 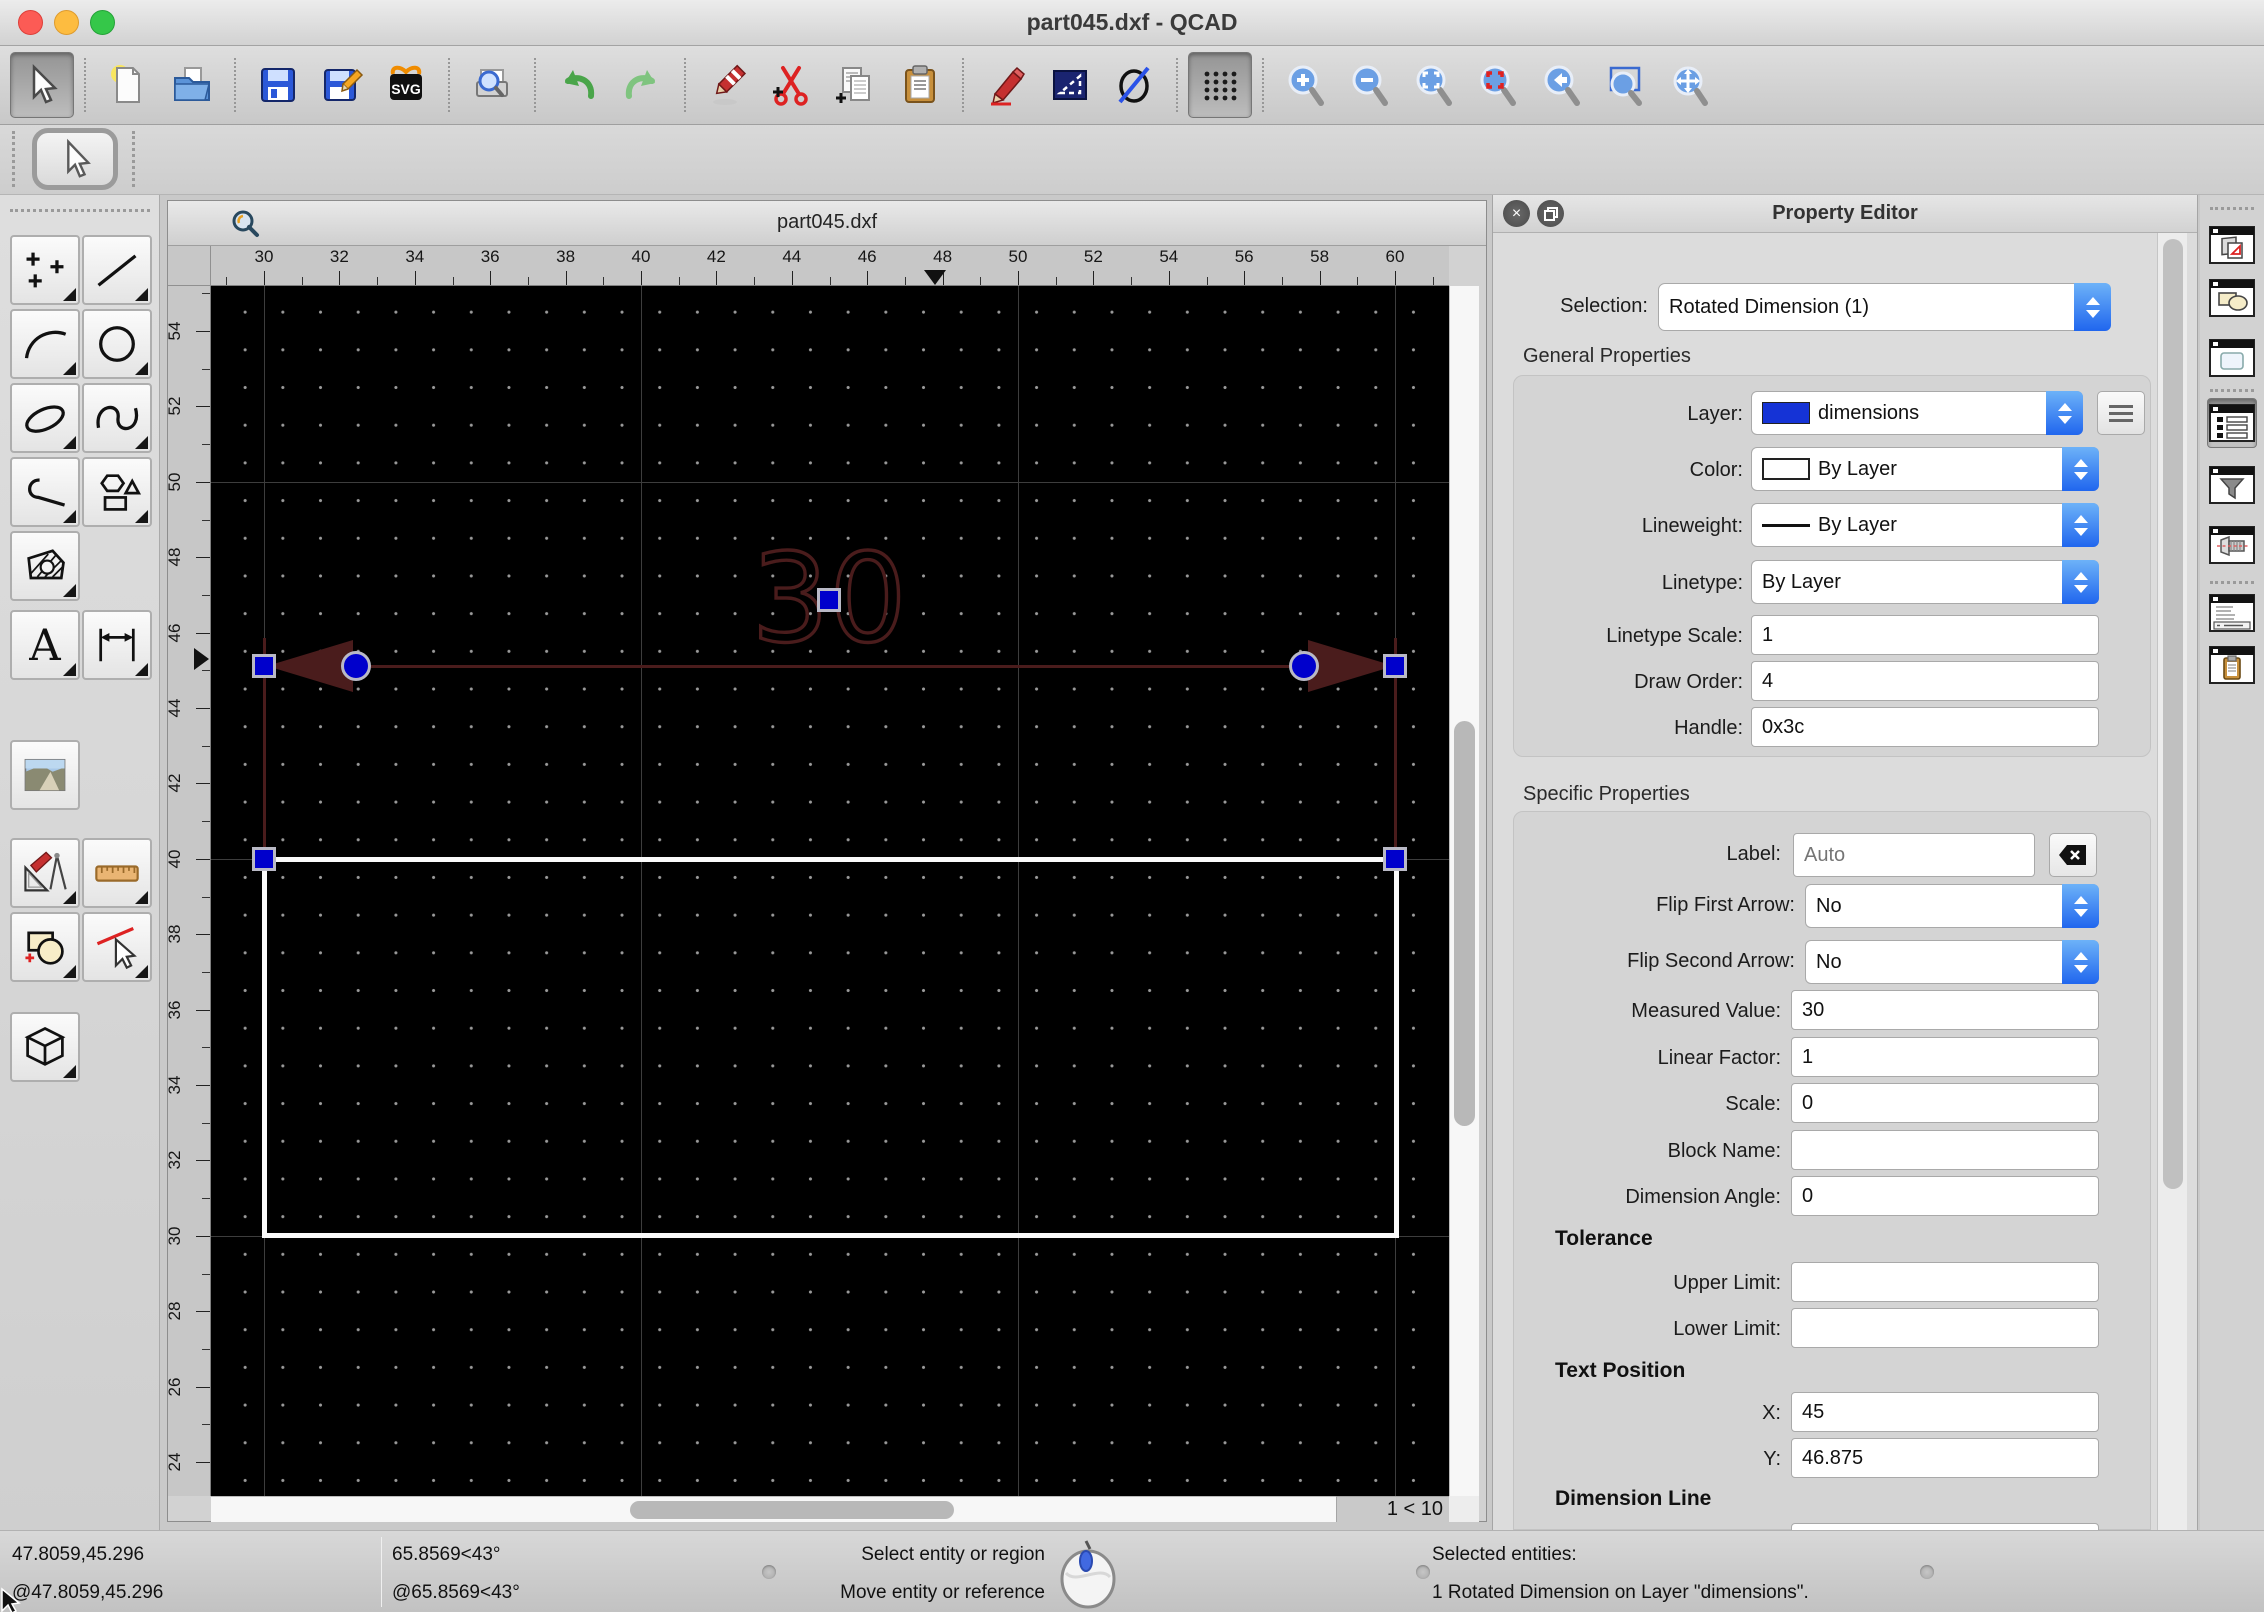 What do you see at coordinates (728, 85) in the screenshot?
I see `delete-button` at bounding box center [728, 85].